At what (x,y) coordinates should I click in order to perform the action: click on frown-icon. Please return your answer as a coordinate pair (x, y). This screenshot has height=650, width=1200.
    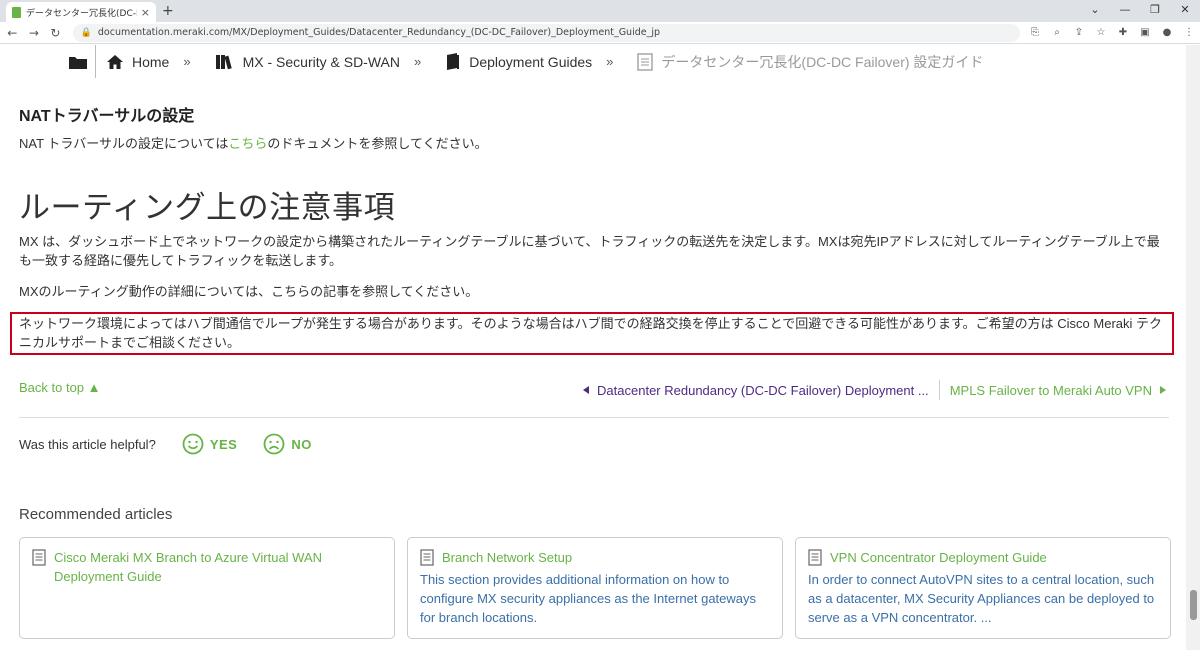
    Looking at the image, I should click on (274, 444).